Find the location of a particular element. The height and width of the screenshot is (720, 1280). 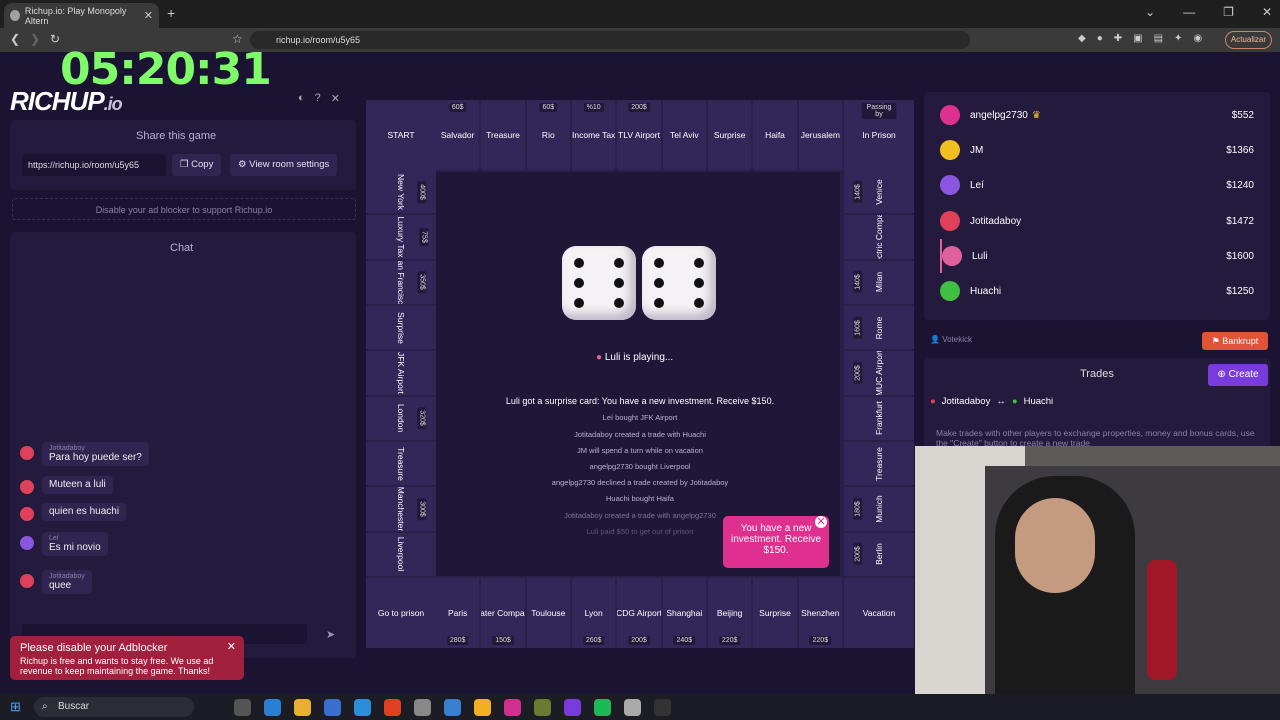

restore-icon: ❐ is located at coordinates (1228, 12).